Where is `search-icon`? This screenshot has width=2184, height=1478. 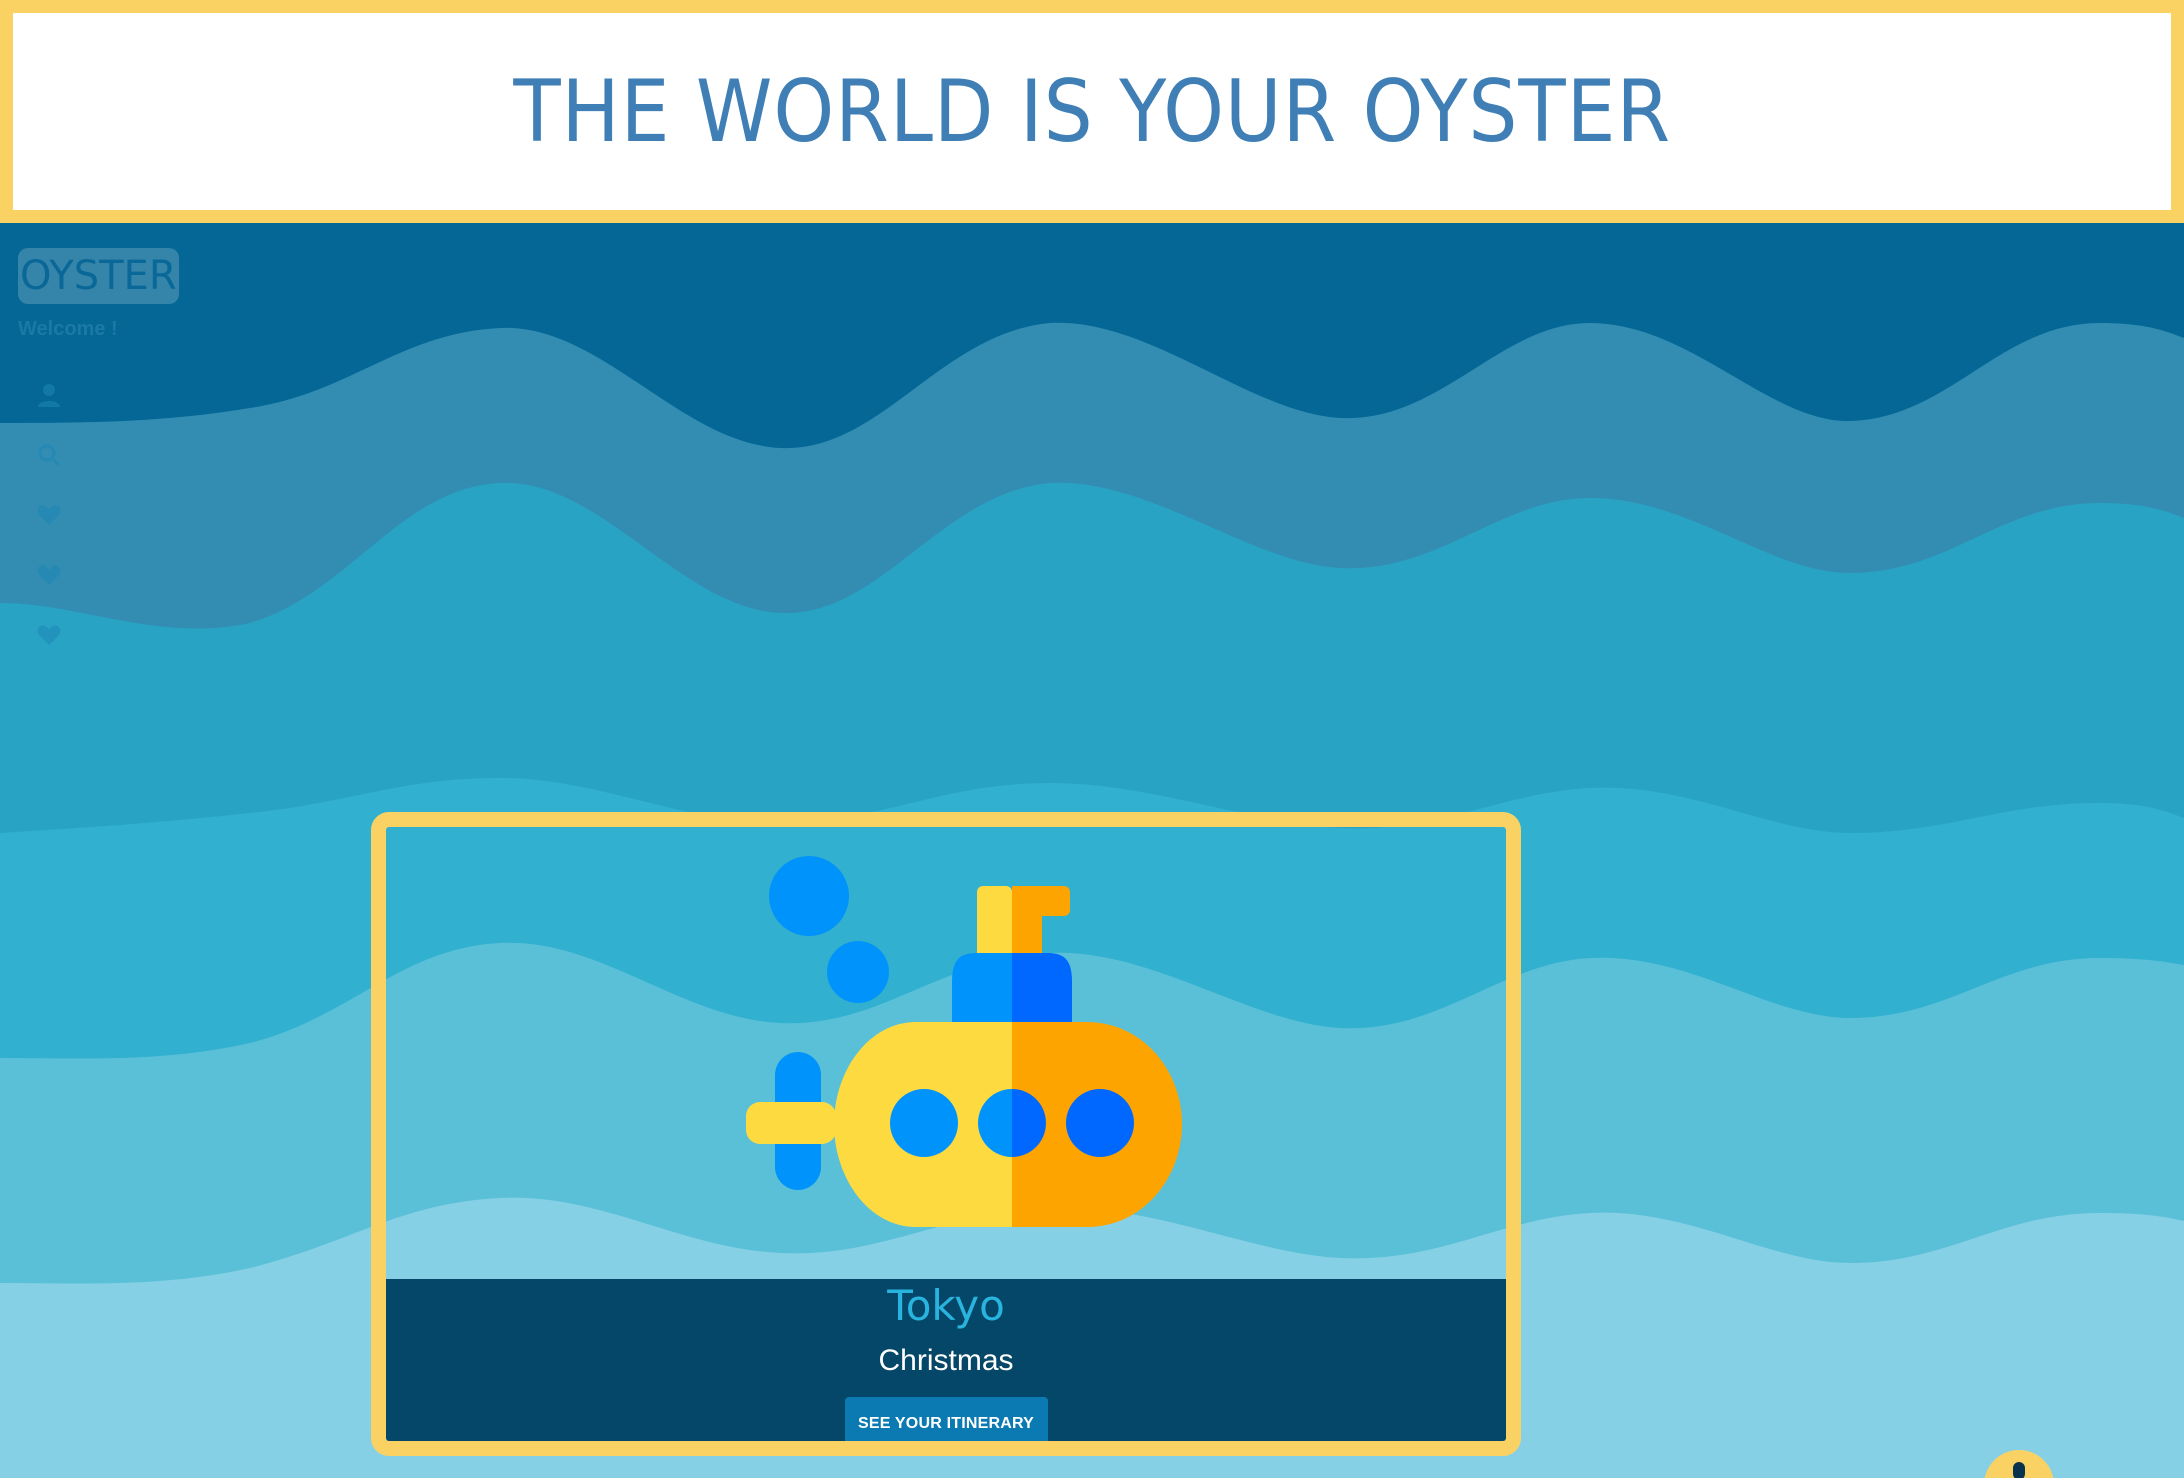 search-icon is located at coordinates (49, 455).